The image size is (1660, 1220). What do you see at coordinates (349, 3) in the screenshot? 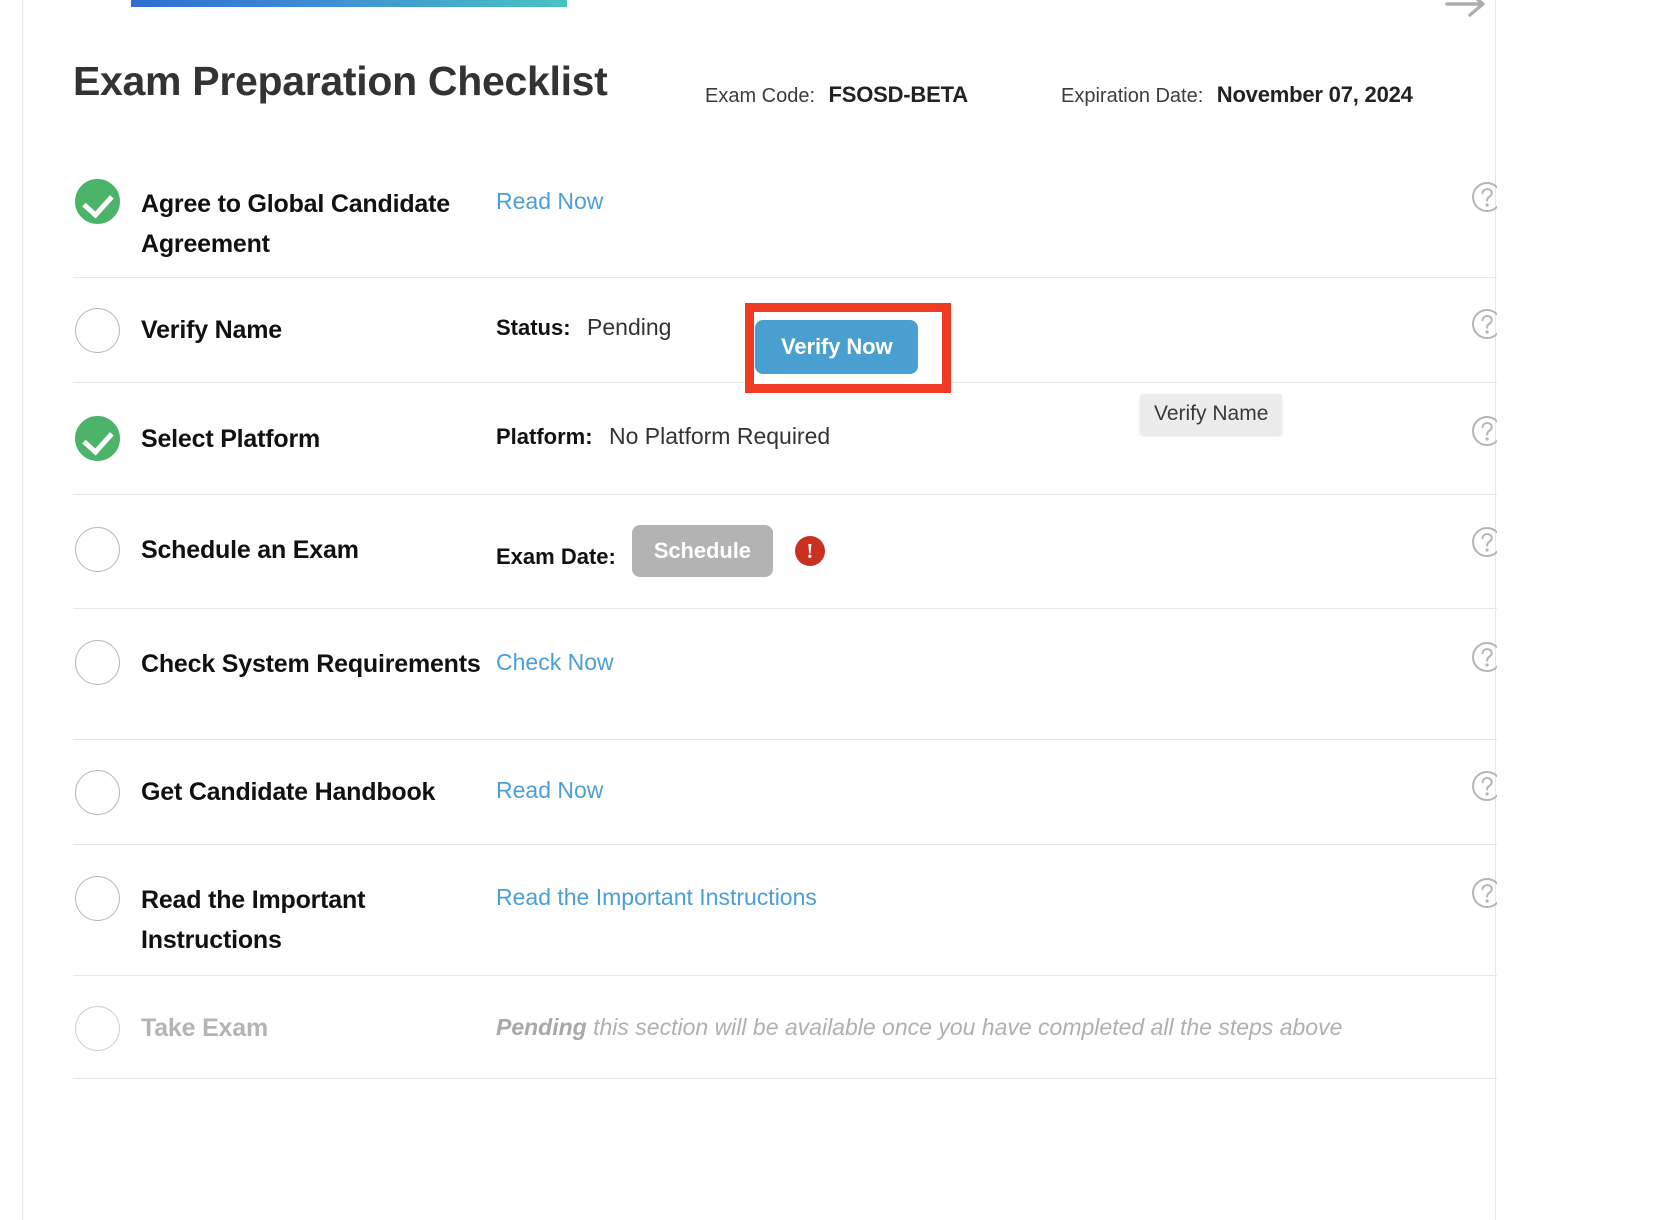
I see `progress-gradient-bar` at bounding box center [349, 3].